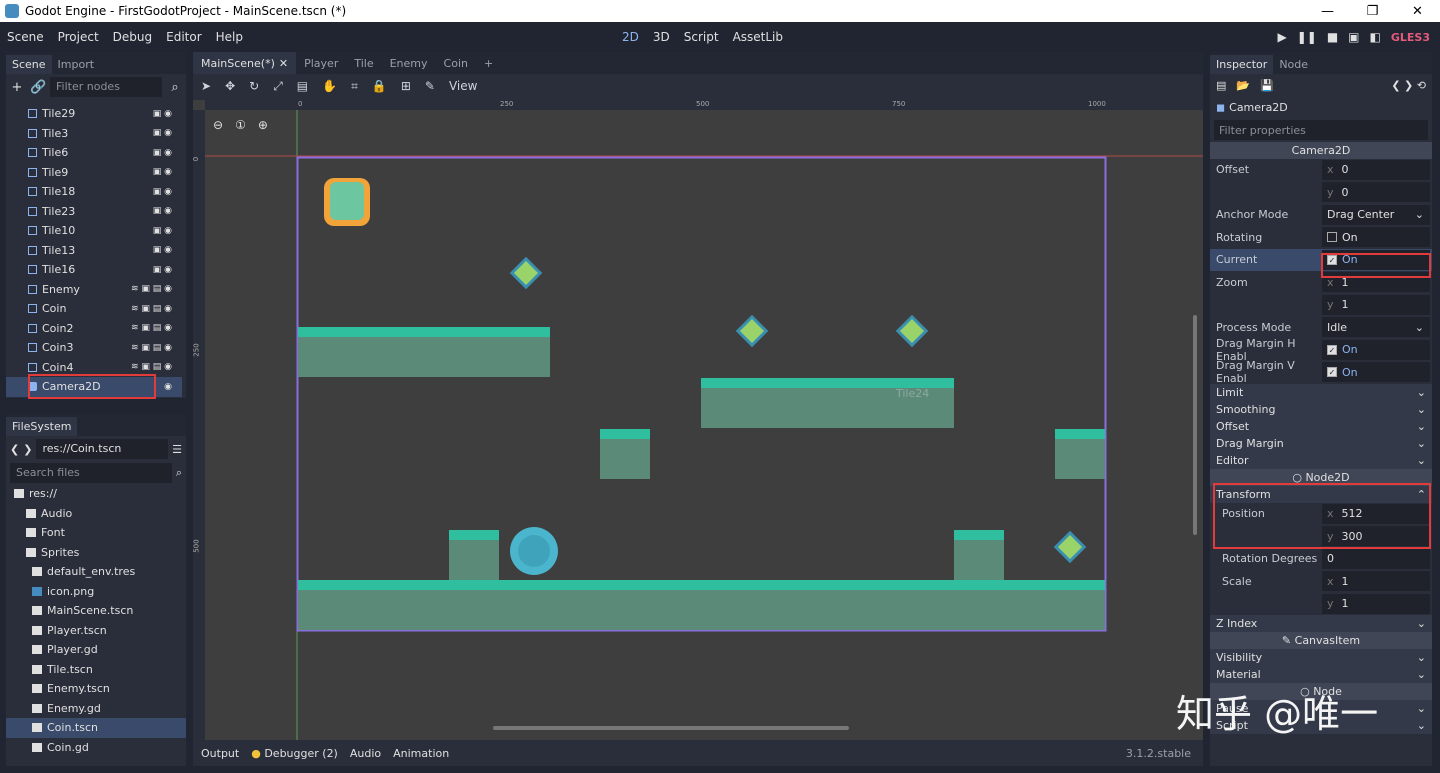 The width and height of the screenshot is (1440, 773). Describe the element at coordinates (229, 37) in the screenshot. I see `menu-help: Help` at that location.